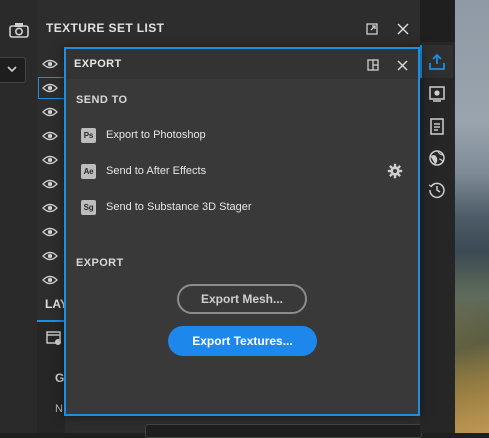 The width and height of the screenshot is (489, 438). What do you see at coordinates (373, 64) in the screenshot?
I see `dock-icon` at bounding box center [373, 64].